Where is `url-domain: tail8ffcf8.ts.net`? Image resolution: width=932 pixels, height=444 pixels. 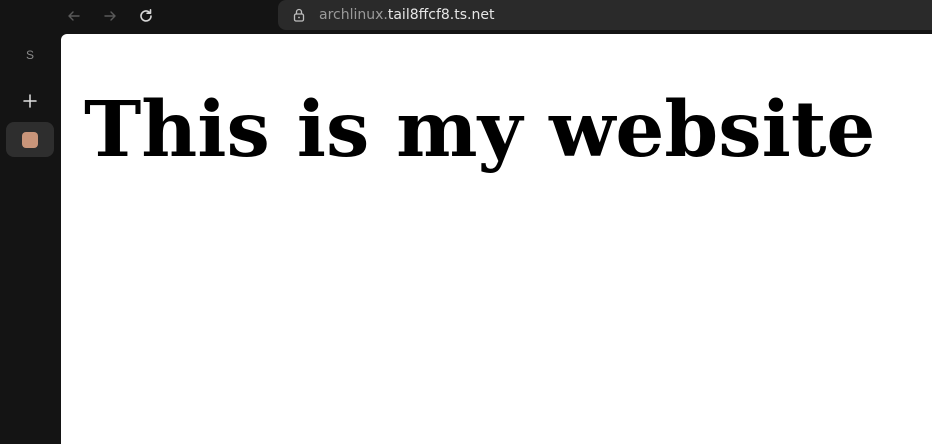
url-domain: tail8ffcf8.ts.net is located at coordinates (441, 15).